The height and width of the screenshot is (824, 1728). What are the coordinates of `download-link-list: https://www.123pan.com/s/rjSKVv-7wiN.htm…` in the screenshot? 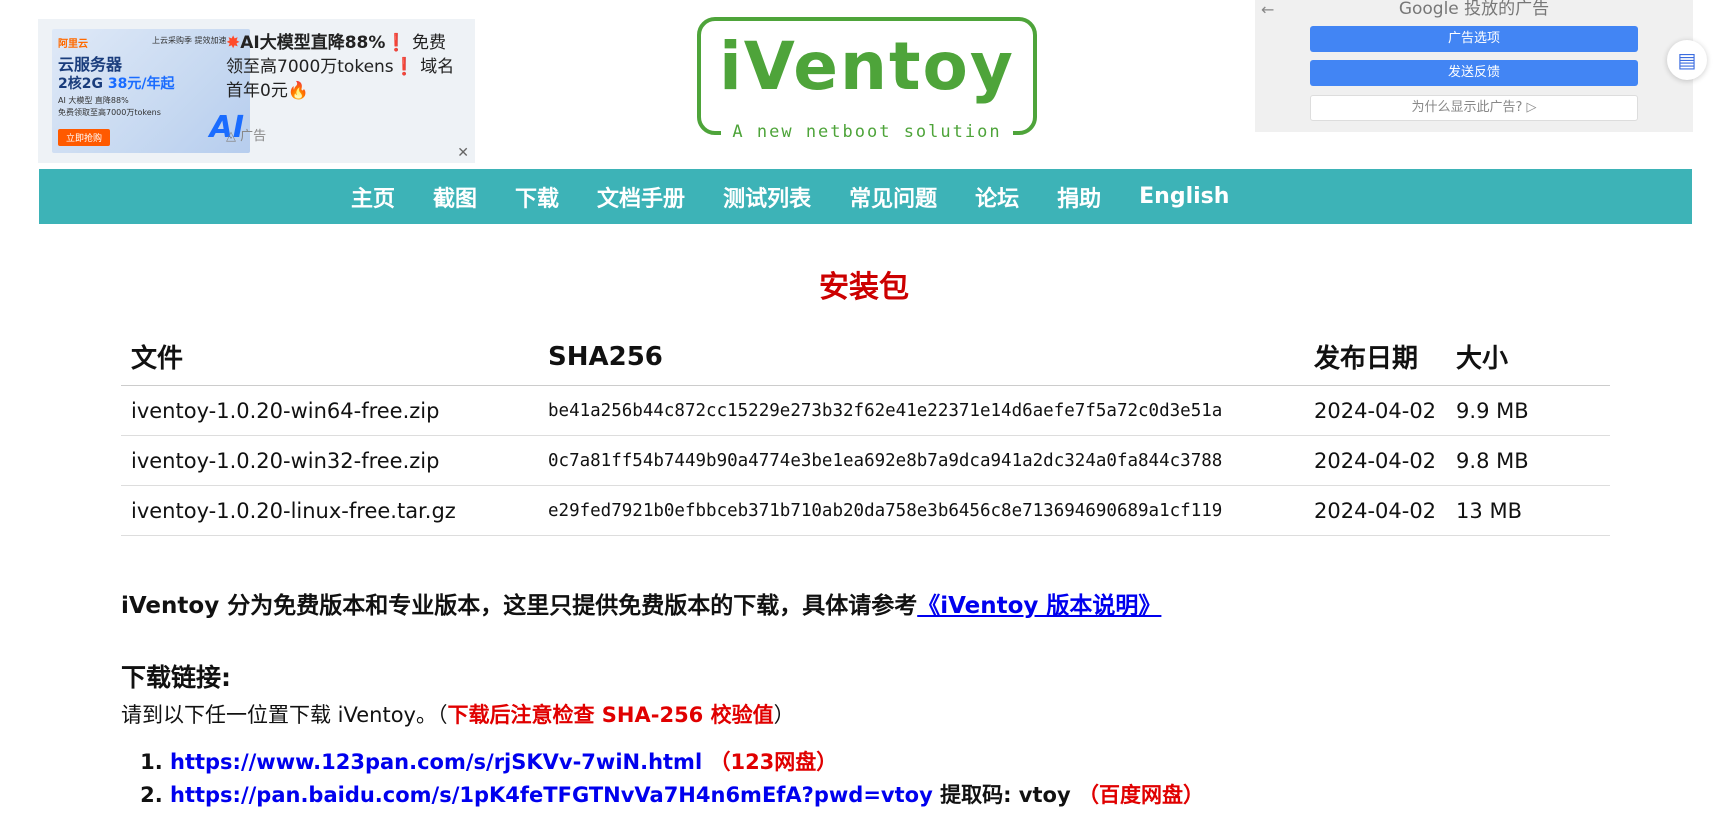 It's located at (675, 779).